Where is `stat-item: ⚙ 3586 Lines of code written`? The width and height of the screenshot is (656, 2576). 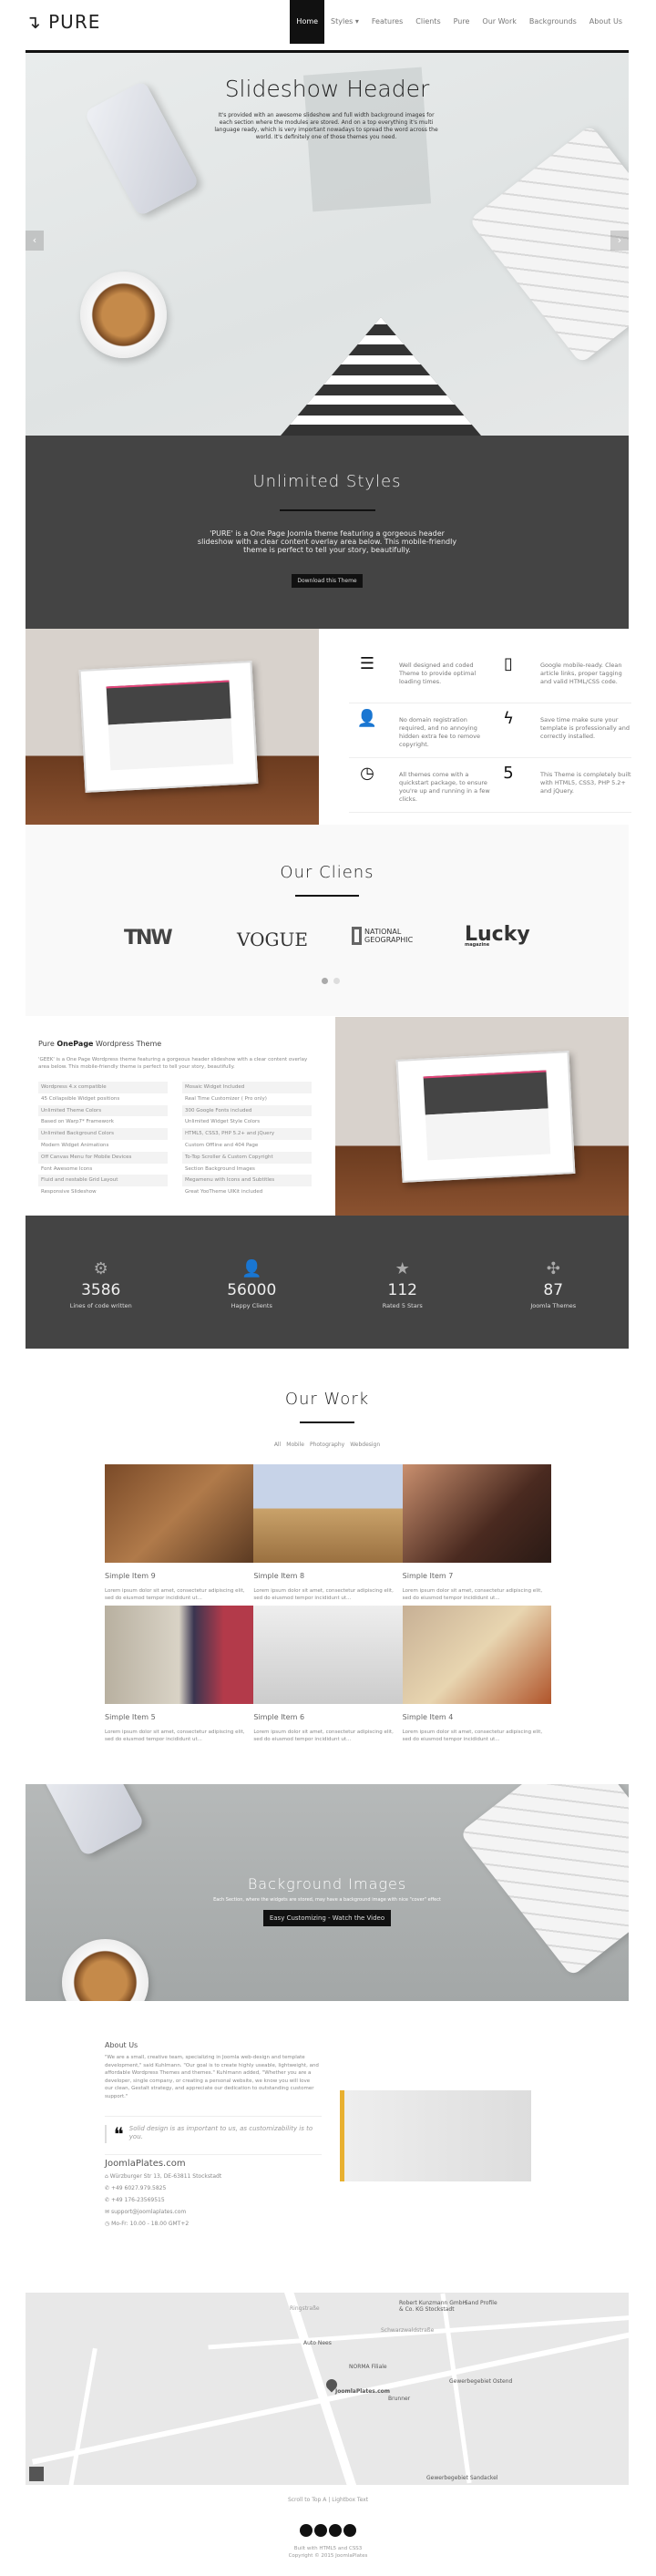
stat-item: ⚙ 3586 Lines of code written is located at coordinates (101, 1282).